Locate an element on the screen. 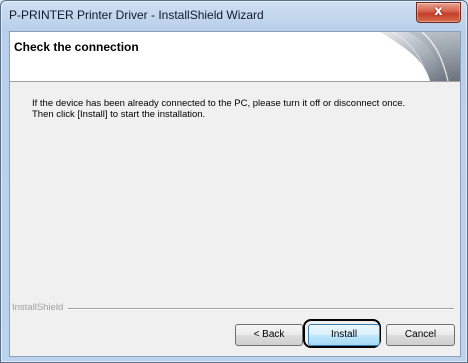  page-title: Check the connection is located at coordinates (76, 47).